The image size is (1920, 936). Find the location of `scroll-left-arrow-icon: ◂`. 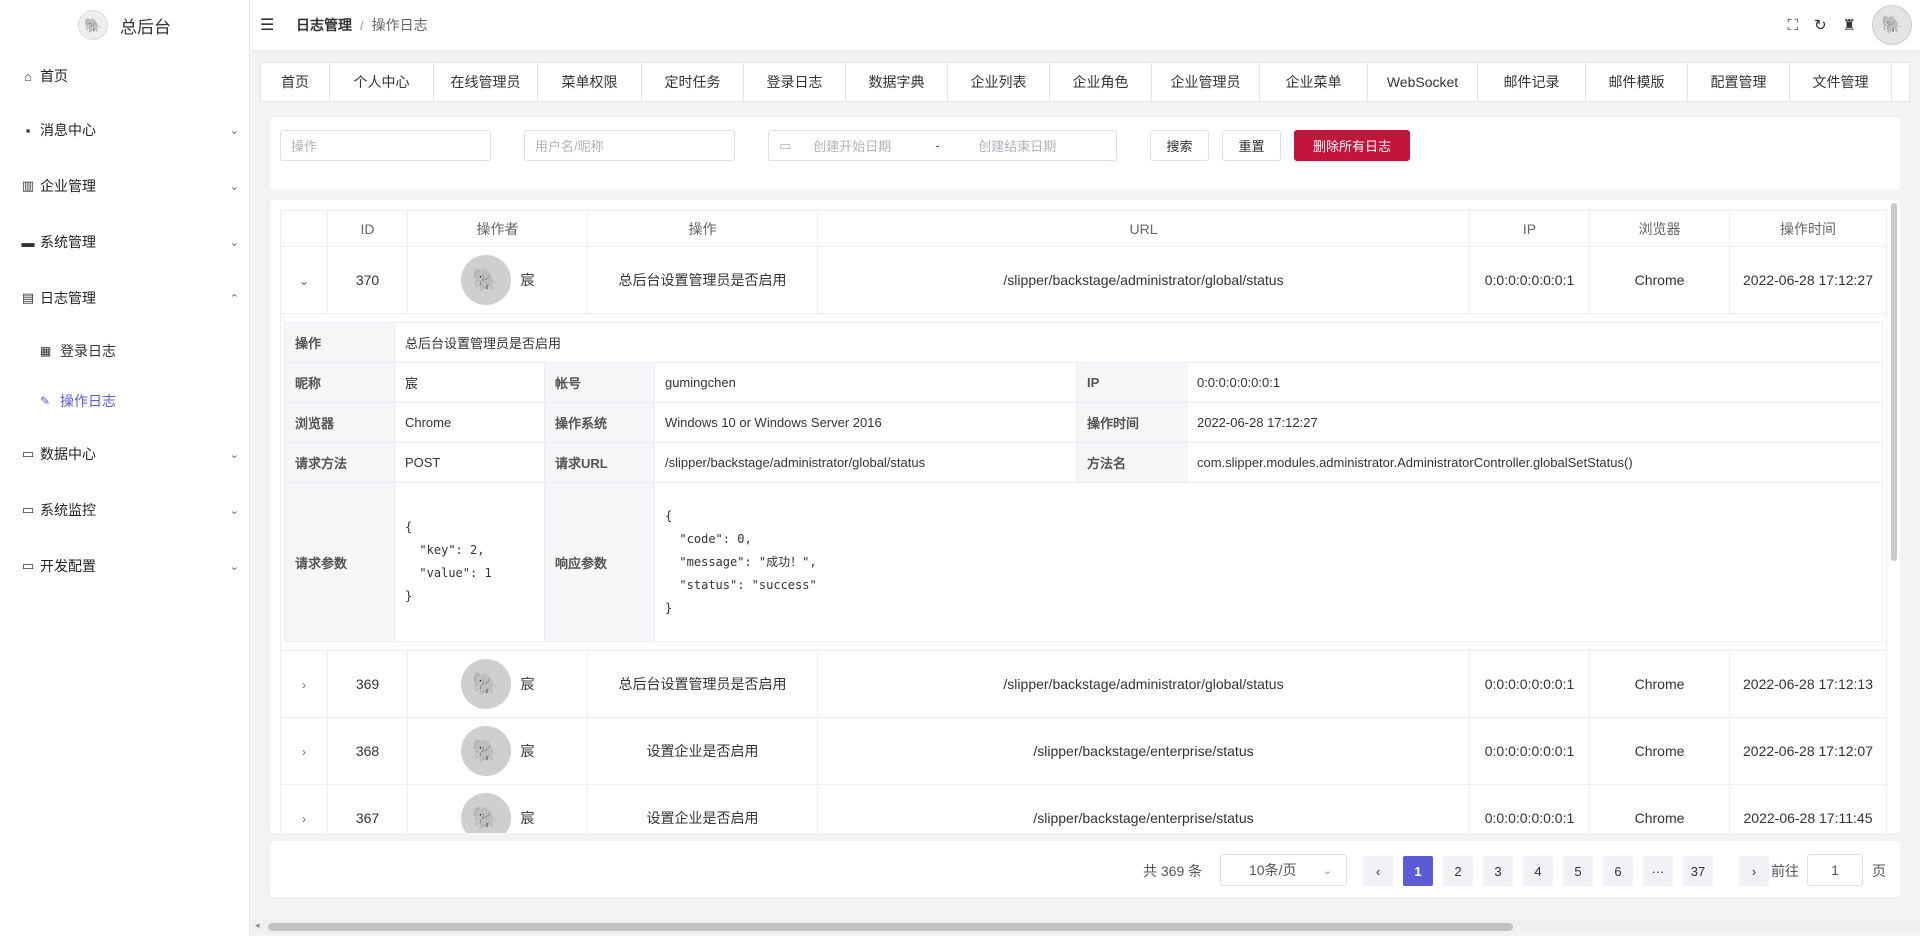

scroll-left-arrow-icon: ◂ is located at coordinates (257, 925).